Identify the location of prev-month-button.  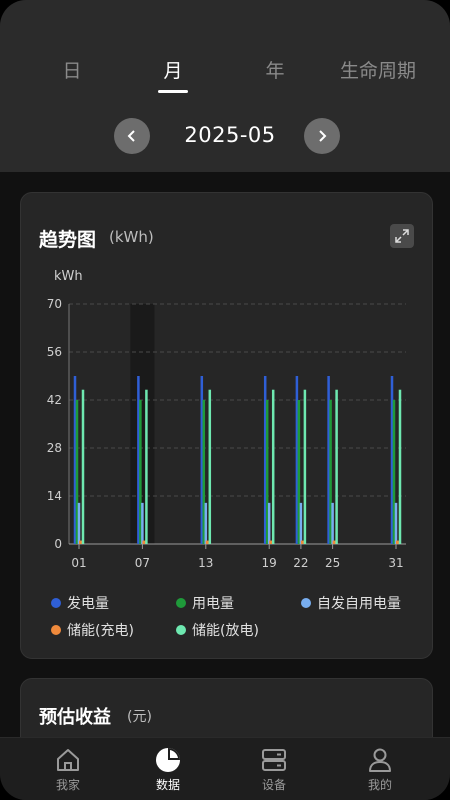
(132, 136).